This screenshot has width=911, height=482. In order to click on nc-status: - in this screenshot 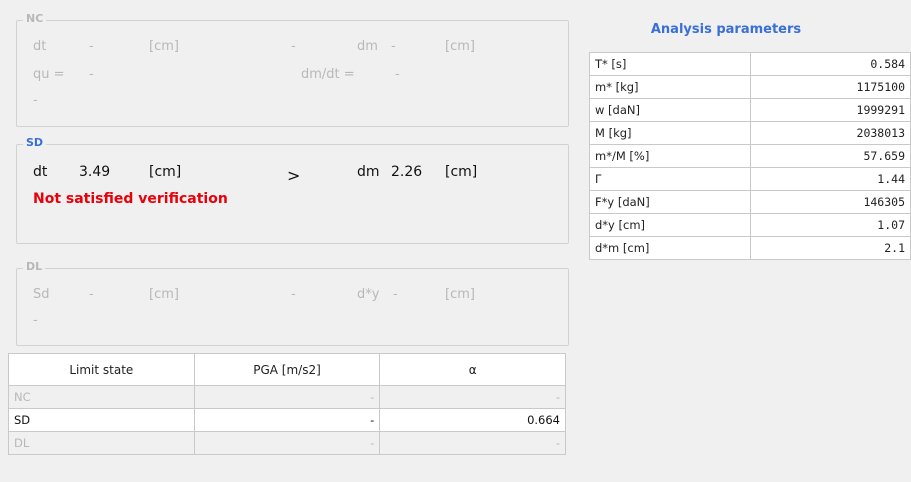, I will do `click(35, 100)`.